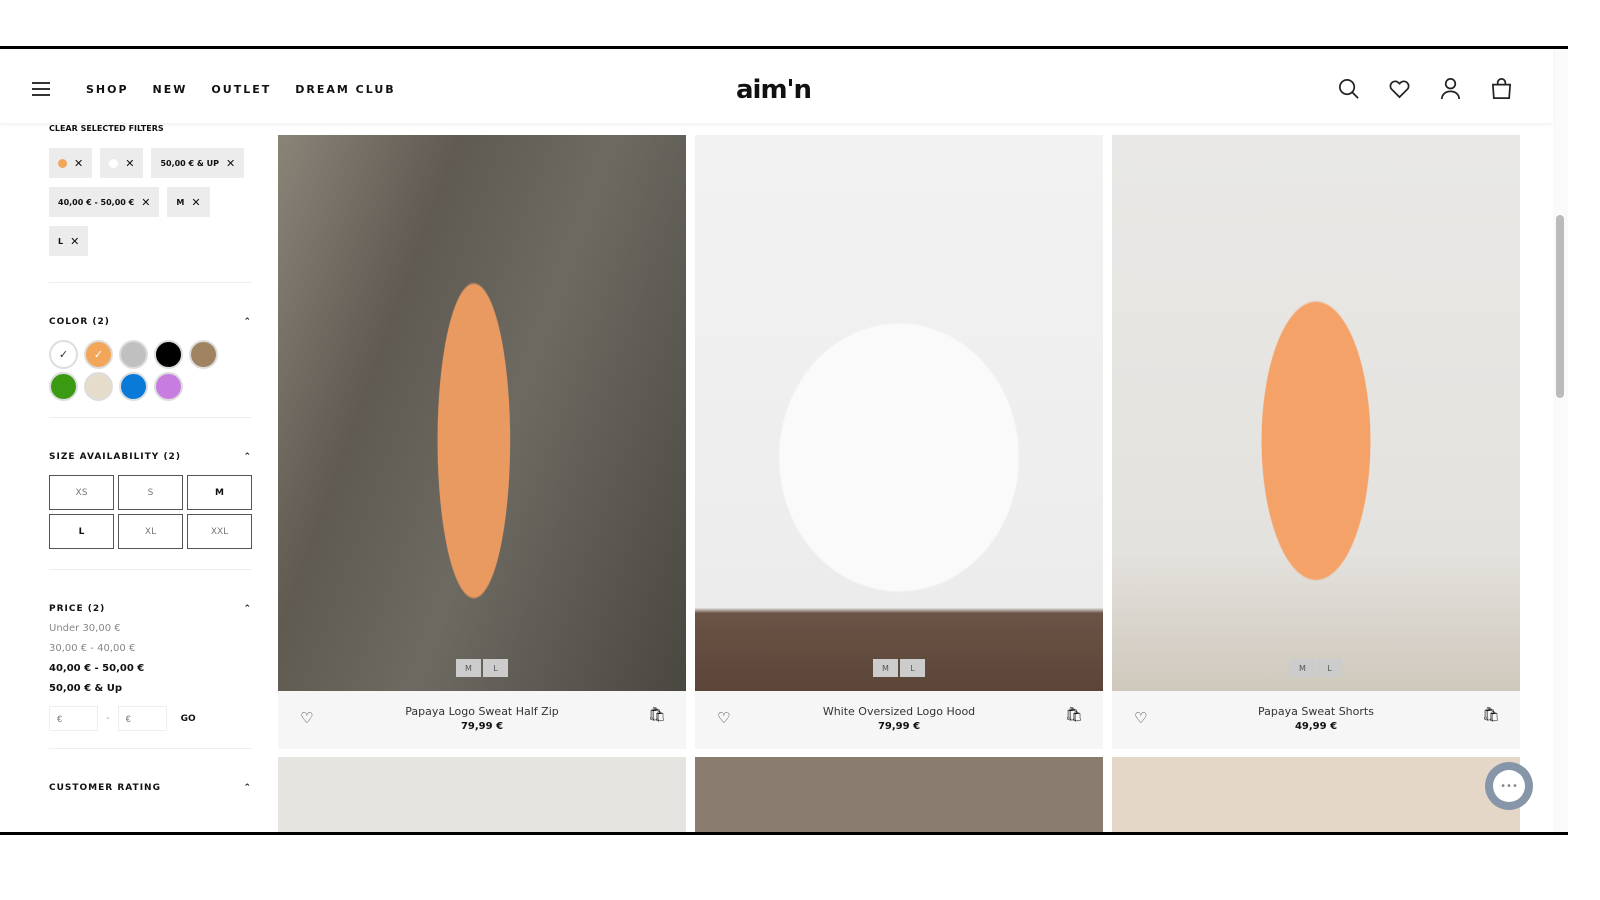 The width and height of the screenshot is (1600, 900). What do you see at coordinates (1560, 440) in the screenshot?
I see `scrollbar` at bounding box center [1560, 440].